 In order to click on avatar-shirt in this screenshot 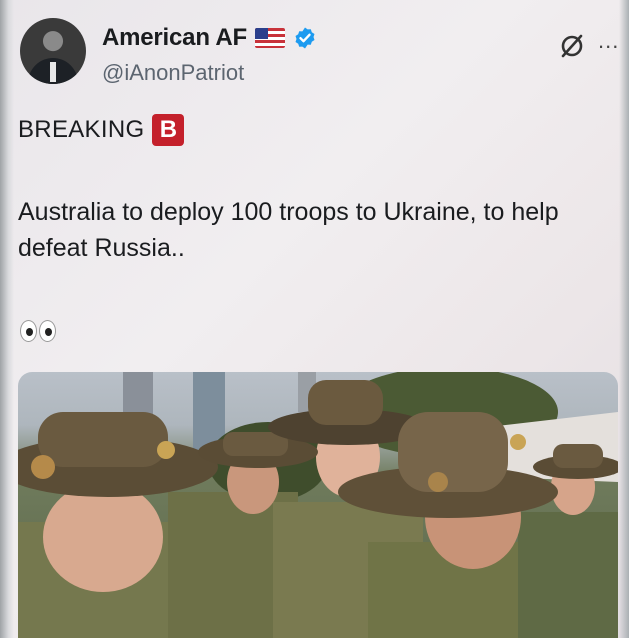, I will do `click(53, 72)`.